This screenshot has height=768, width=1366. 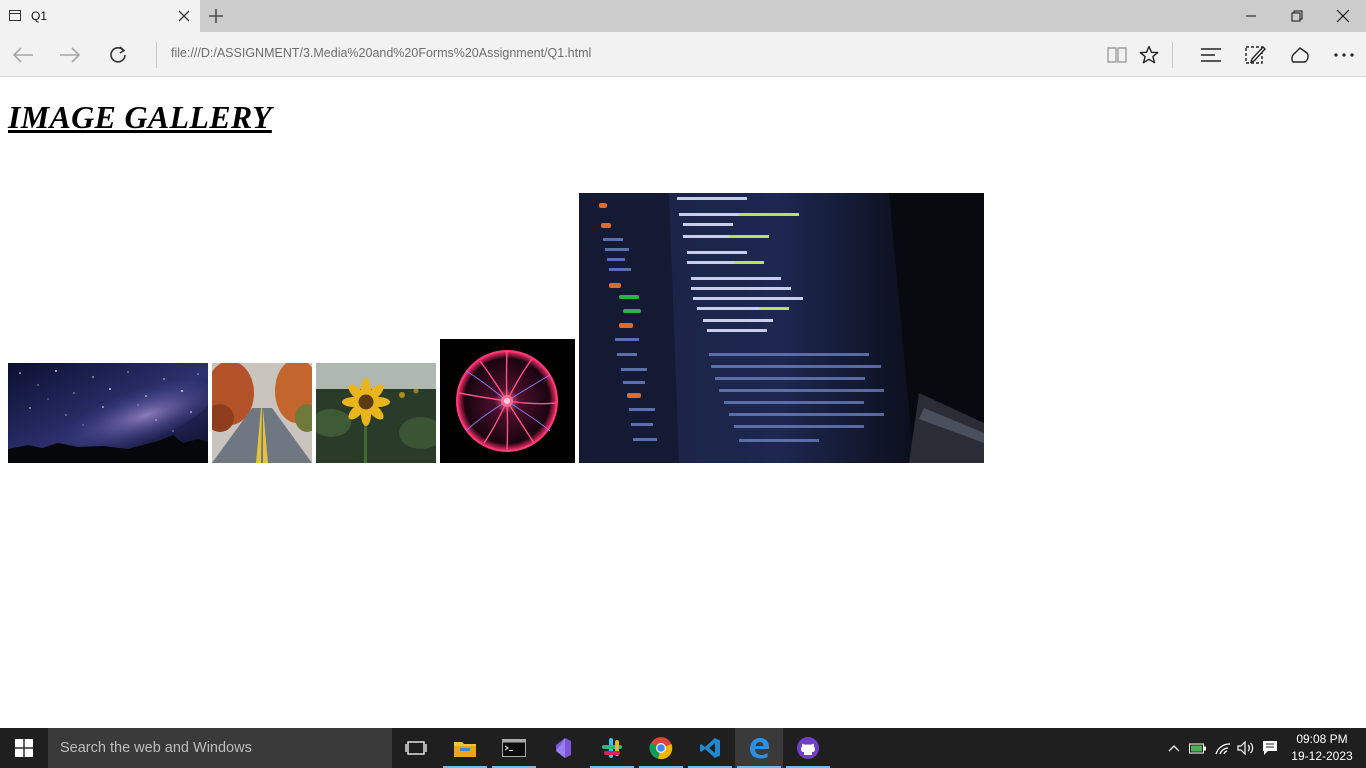 What do you see at coordinates (118, 55) in the screenshot?
I see `refresh-icon` at bounding box center [118, 55].